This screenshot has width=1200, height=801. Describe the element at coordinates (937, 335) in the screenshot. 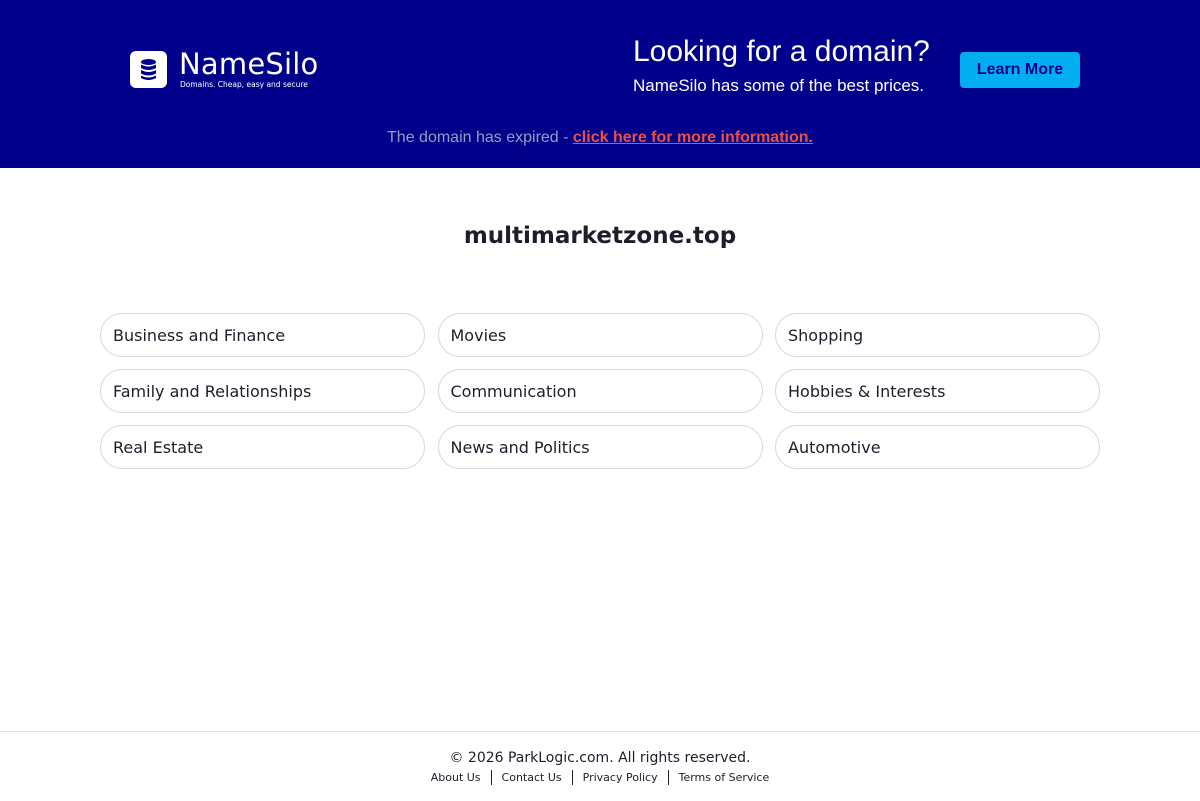

I see `category-link: Shopping` at that location.